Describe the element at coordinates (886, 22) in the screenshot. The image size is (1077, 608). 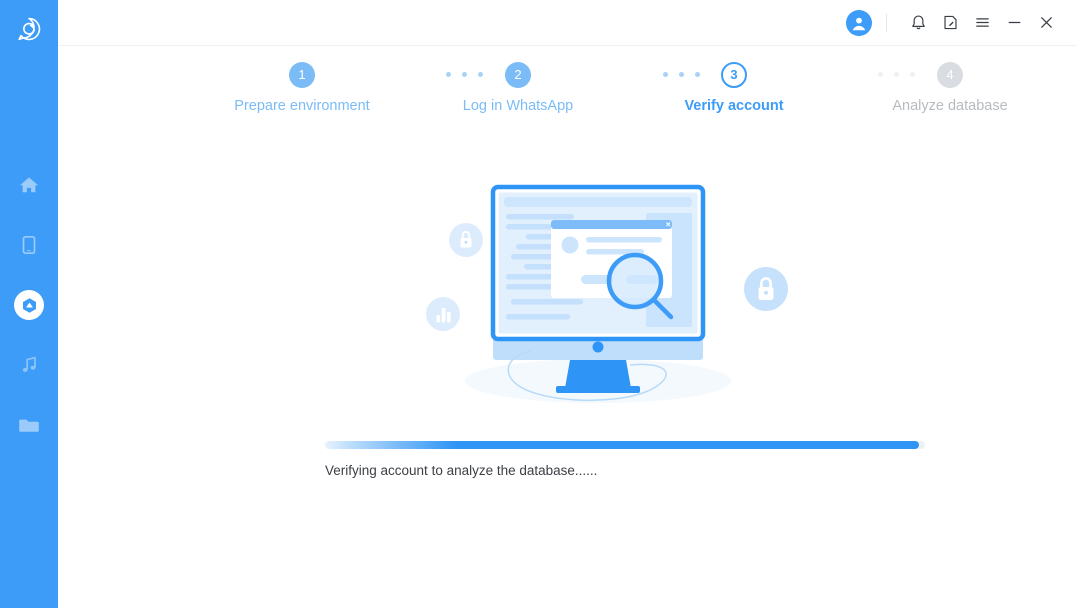
I see `titlebar-divider` at that location.